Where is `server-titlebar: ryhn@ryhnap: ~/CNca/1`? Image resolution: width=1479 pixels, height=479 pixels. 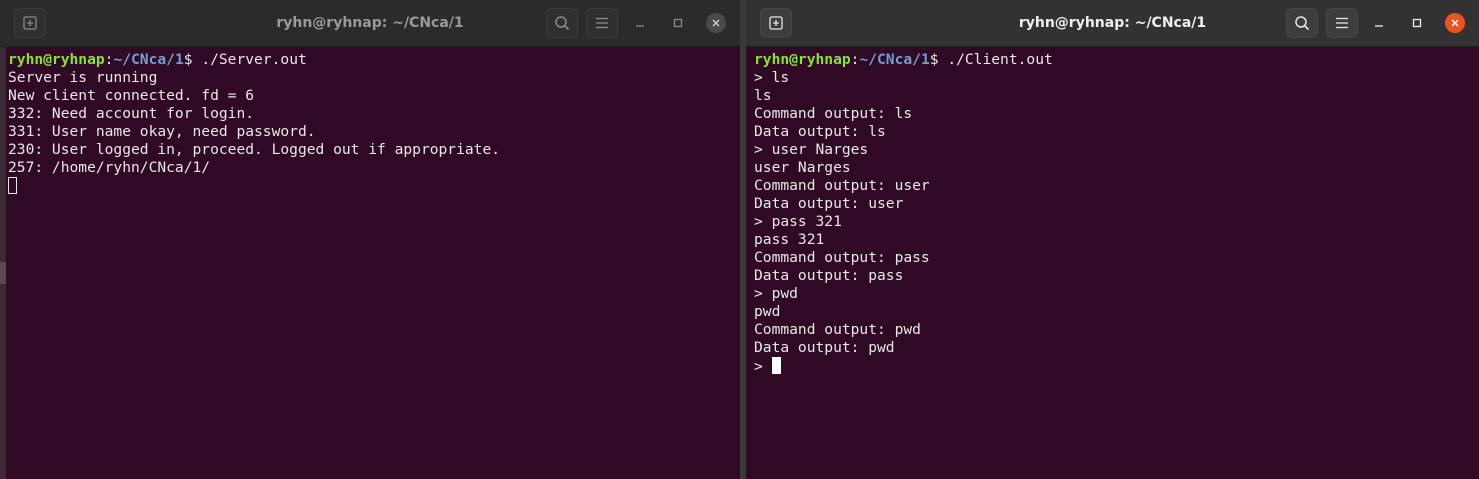 server-titlebar: ryhn@ryhnap: ~/CNca/1 is located at coordinates (370, 23).